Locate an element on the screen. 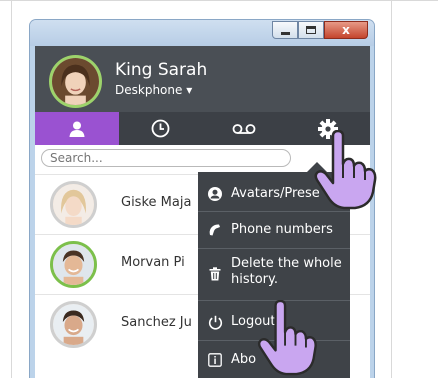 Image resolution: width=438 pixels, height=378 pixels. person-icon is located at coordinates (77, 129).